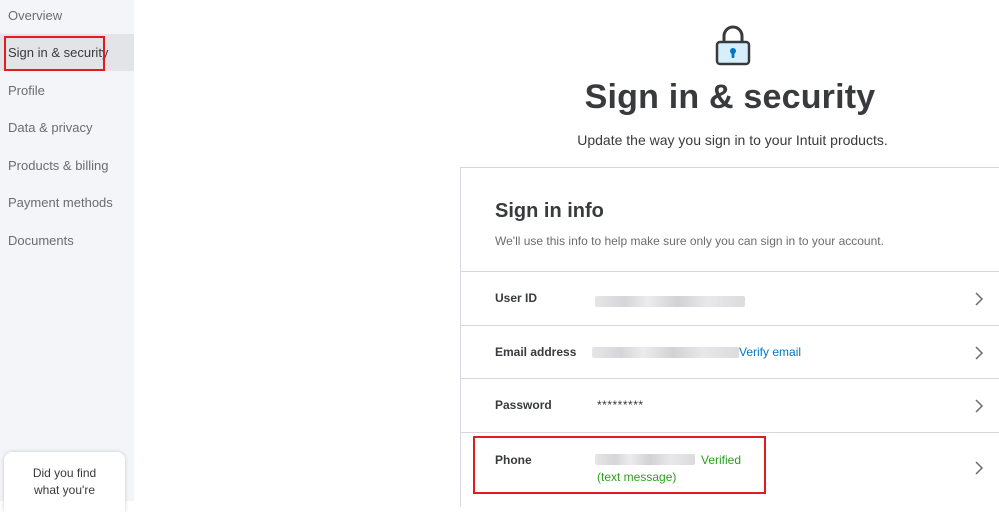  What do you see at coordinates (665, 352) in the screenshot?
I see `redacted-email` at bounding box center [665, 352].